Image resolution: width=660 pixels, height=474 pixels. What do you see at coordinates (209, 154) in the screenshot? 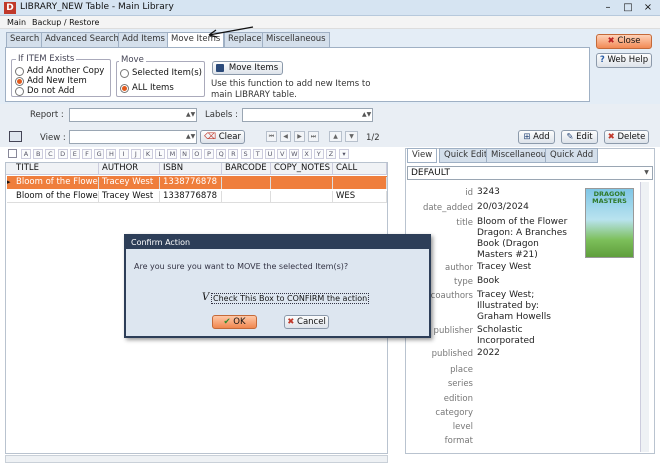
I see `alphabet-letter-p: P` at bounding box center [209, 154].